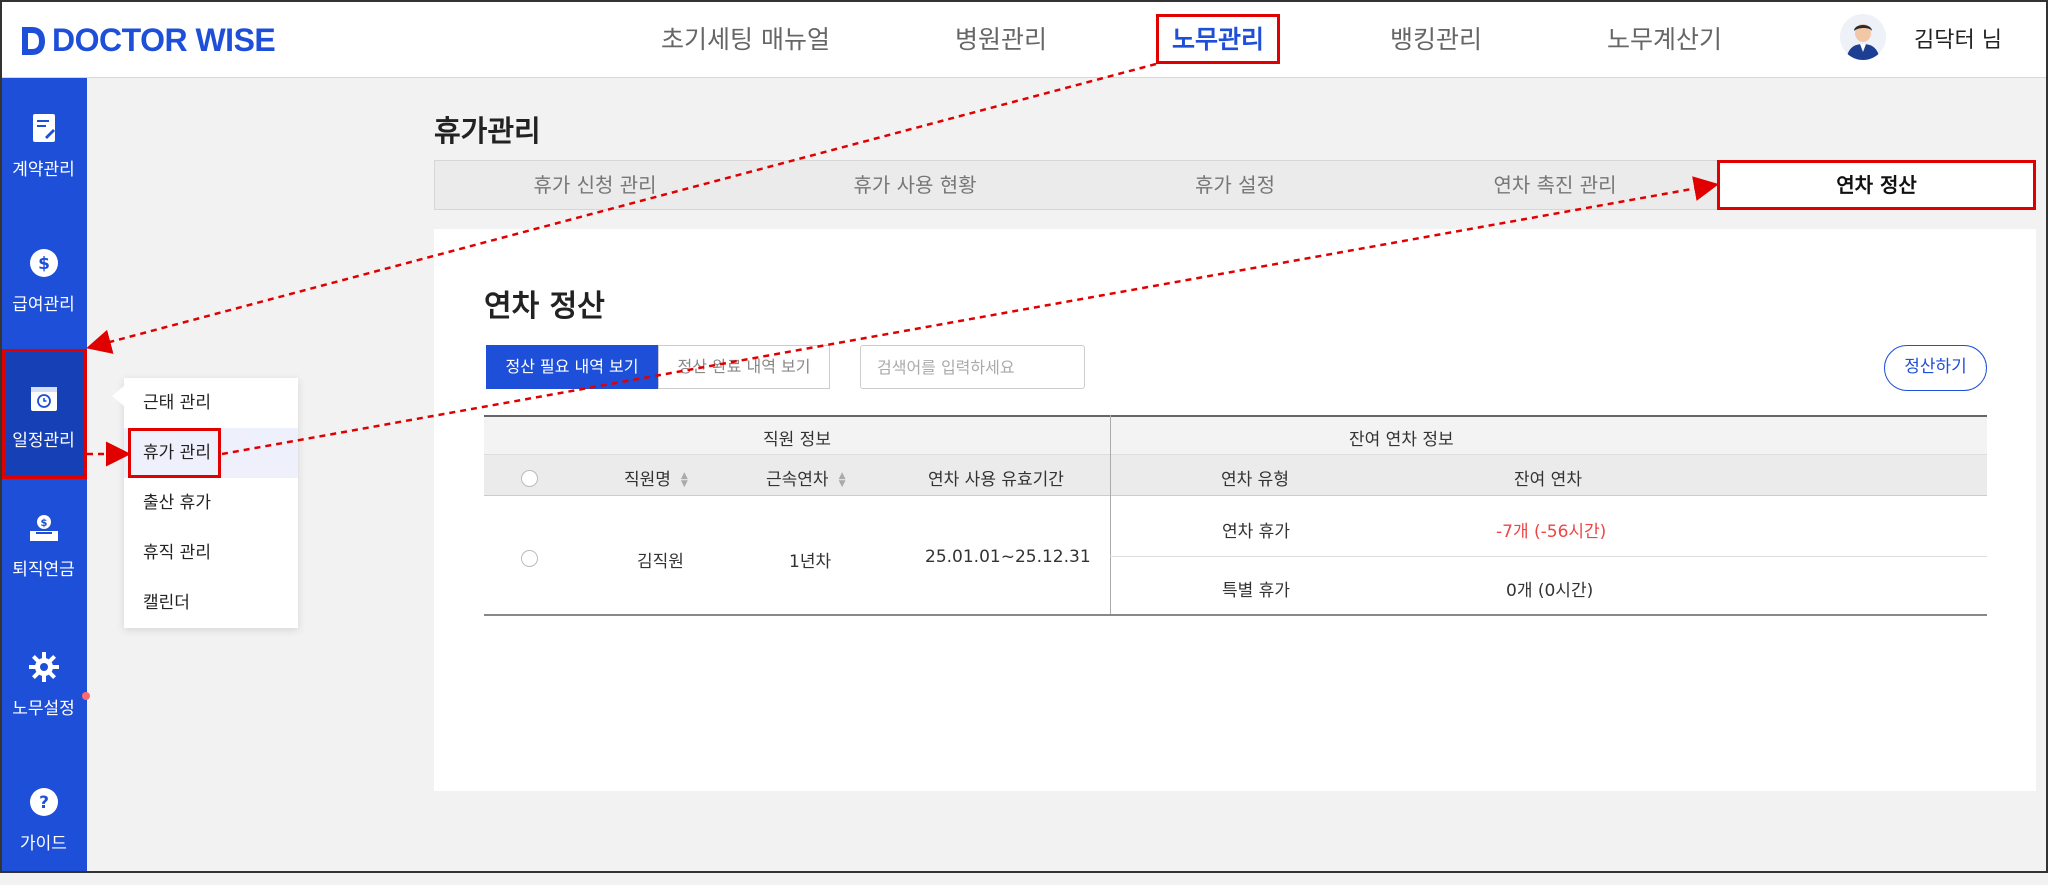 The image size is (2048, 885). I want to click on employee-tenure: 1년차, so click(810, 562).